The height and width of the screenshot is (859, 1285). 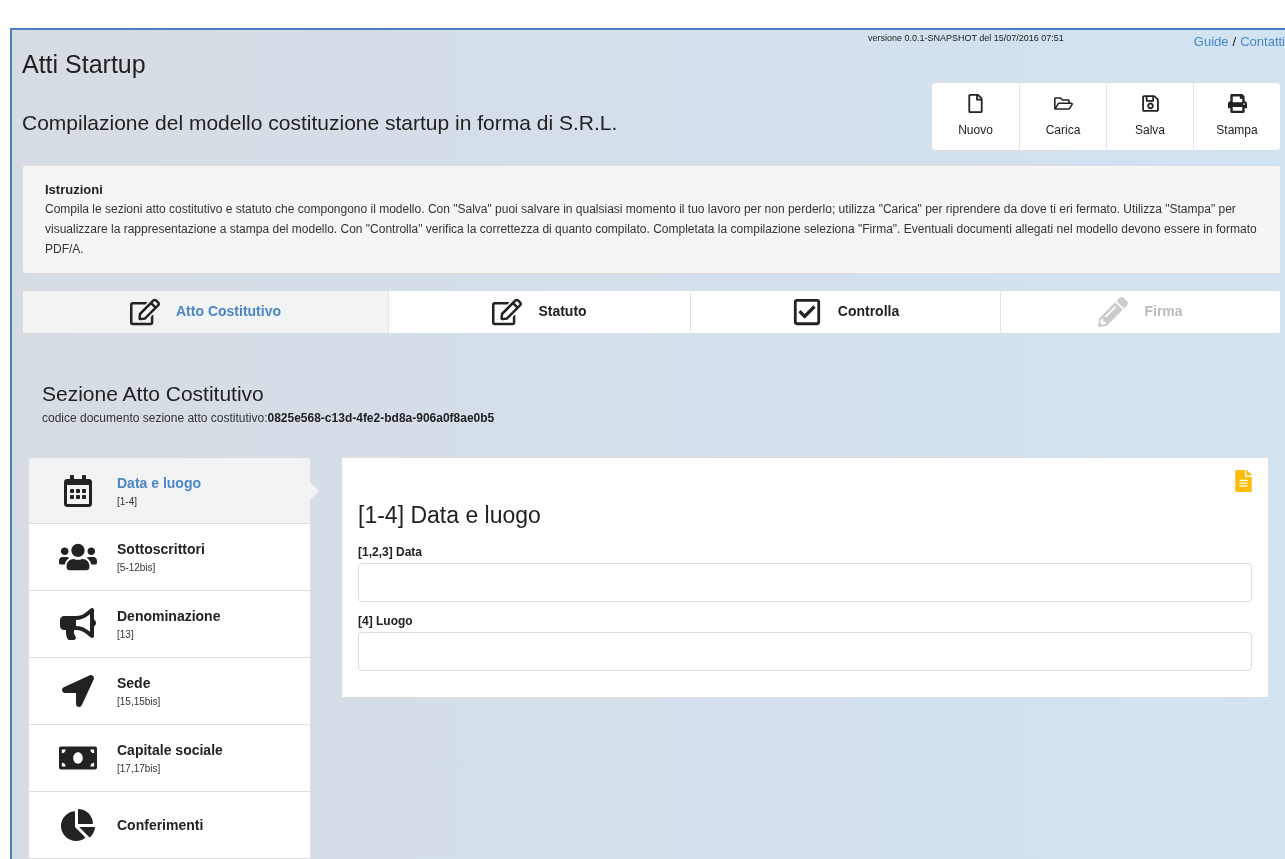 What do you see at coordinates (1113, 311) in the screenshot?
I see `pencil-icon` at bounding box center [1113, 311].